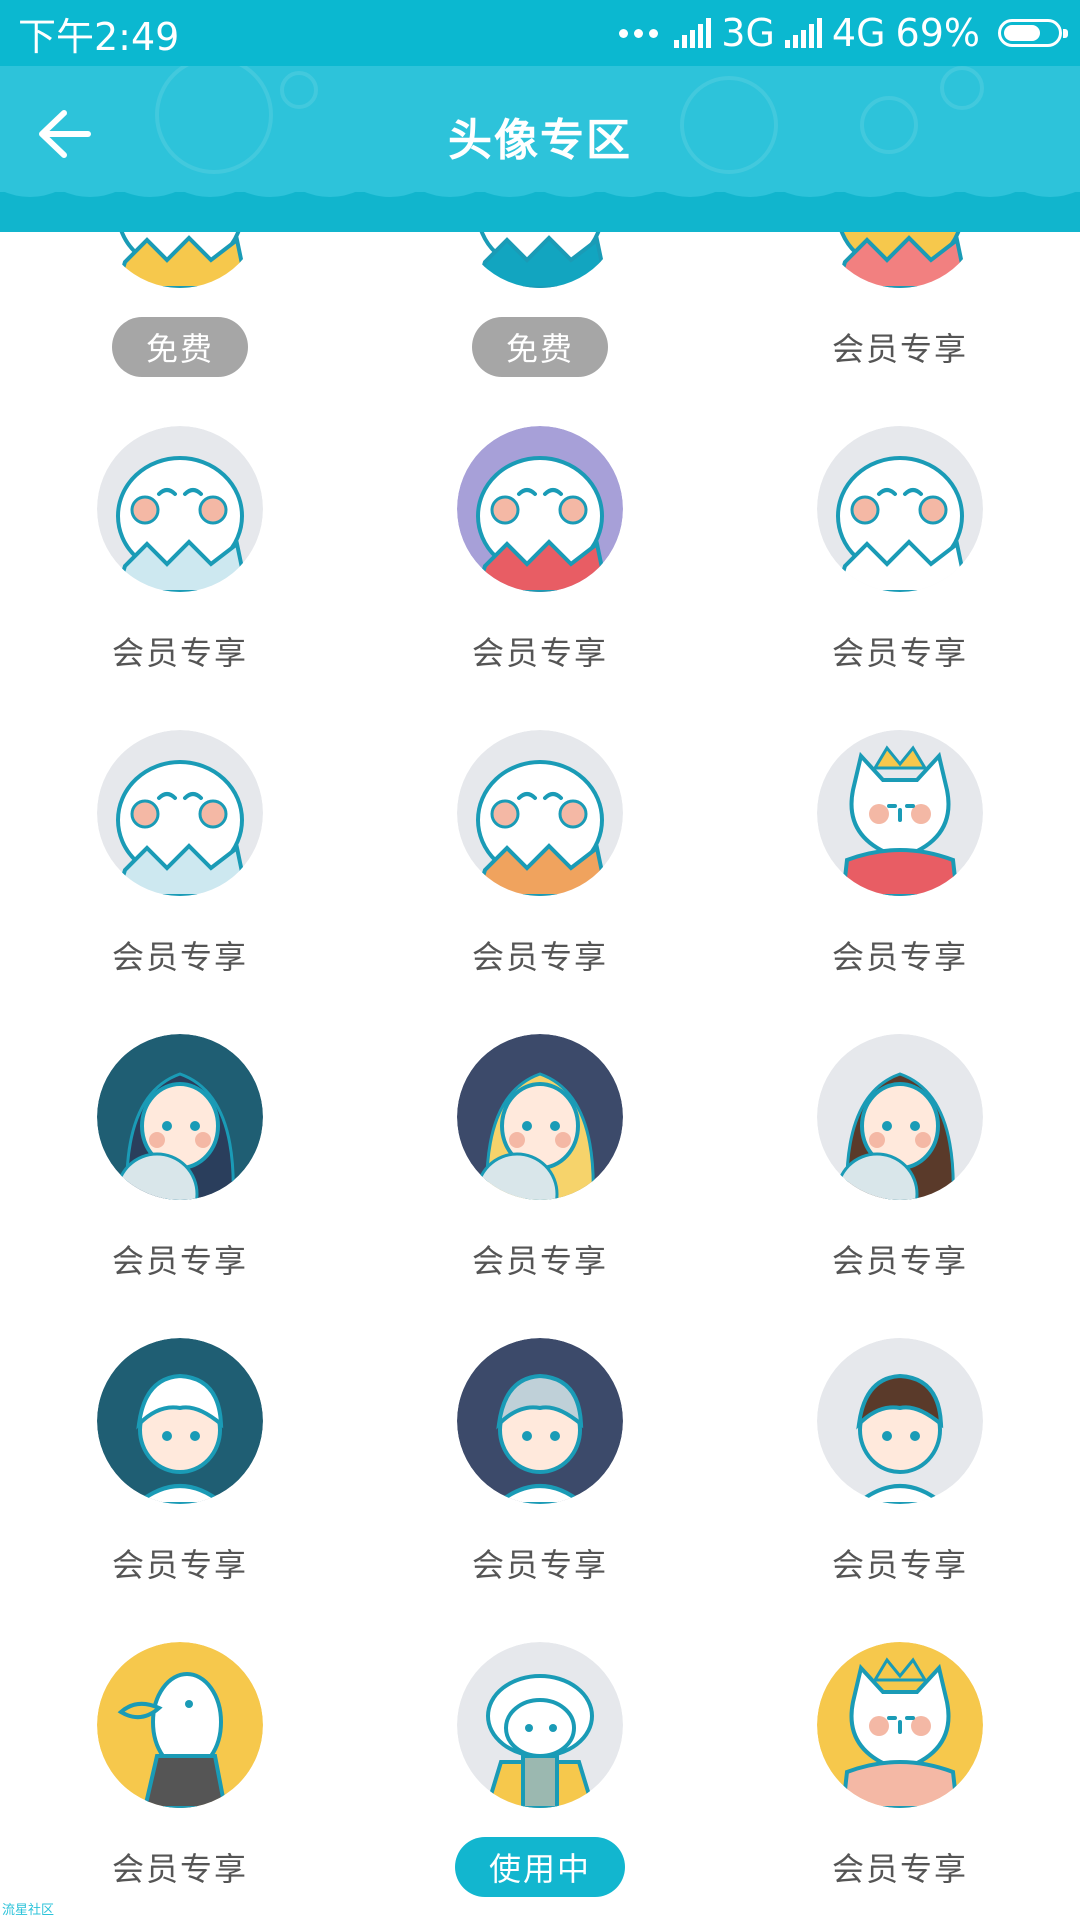  Describe the element at coordinates (639, 33) in the screenshot. I see `more-dots-icon` at that location.